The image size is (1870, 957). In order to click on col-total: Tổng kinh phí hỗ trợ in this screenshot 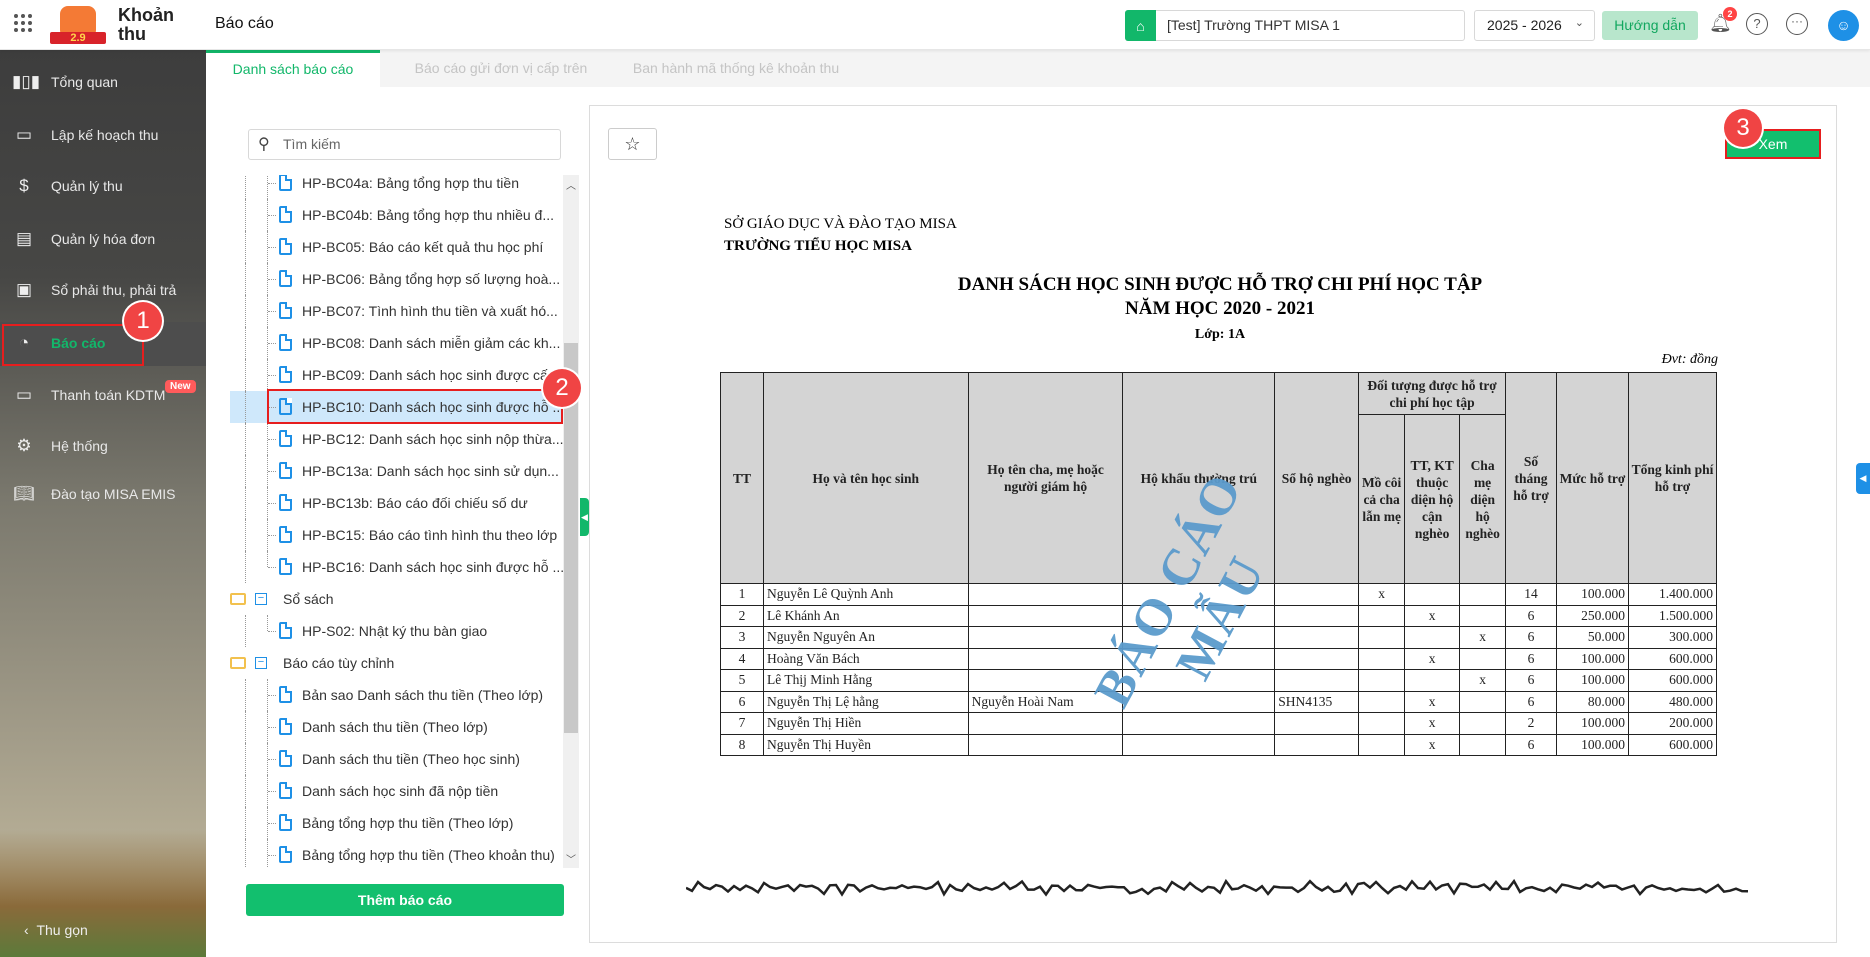, I will do `click(1672, 478)`.